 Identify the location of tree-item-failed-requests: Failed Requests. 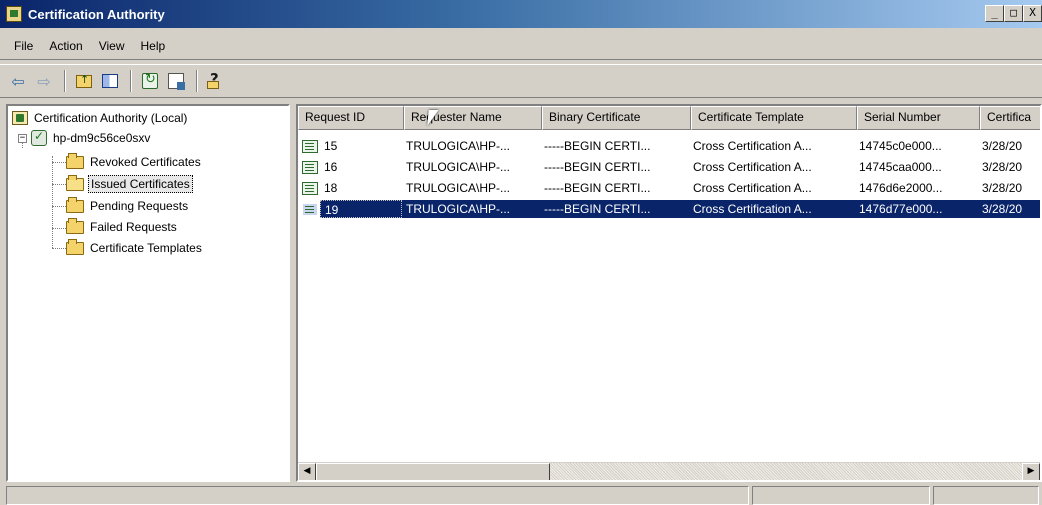
(122, 227).